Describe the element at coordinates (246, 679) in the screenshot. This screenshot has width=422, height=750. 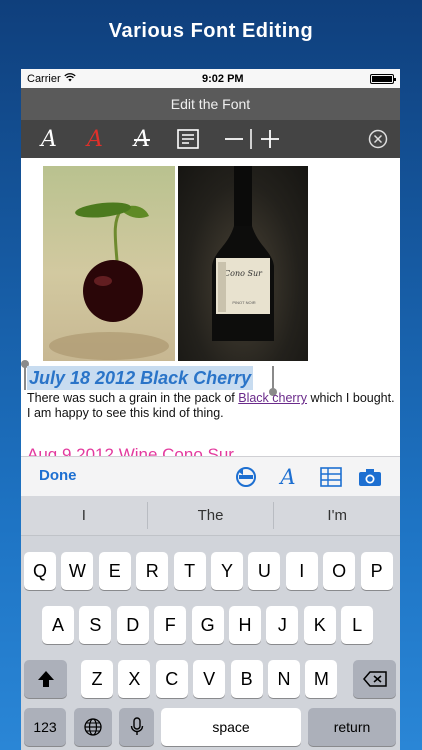
I see `key-b: B` at that location.